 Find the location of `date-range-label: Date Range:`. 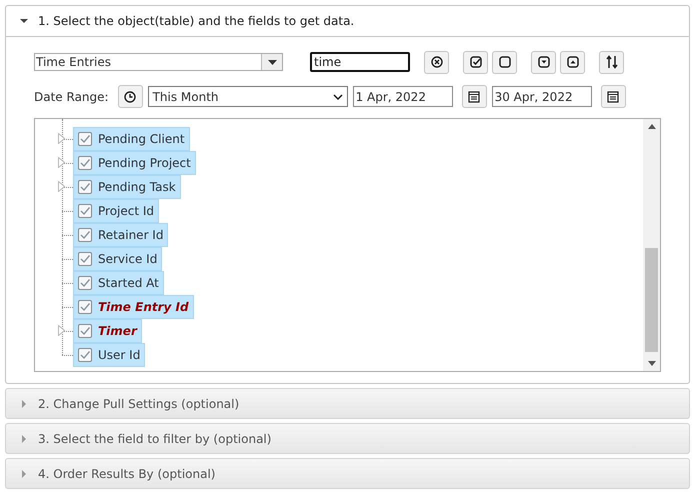

date-range-label: Date Range: is located at coordinates (71, 97).